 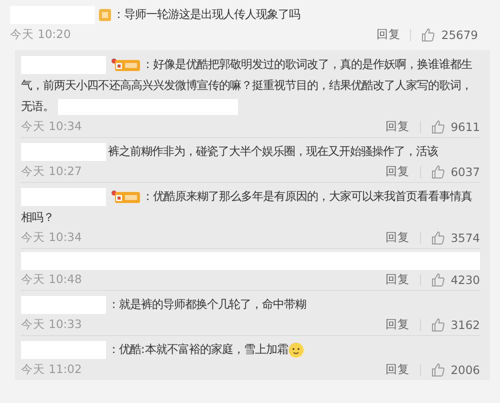 I want to click on like-count: 3162, so click(x=465, y=325).